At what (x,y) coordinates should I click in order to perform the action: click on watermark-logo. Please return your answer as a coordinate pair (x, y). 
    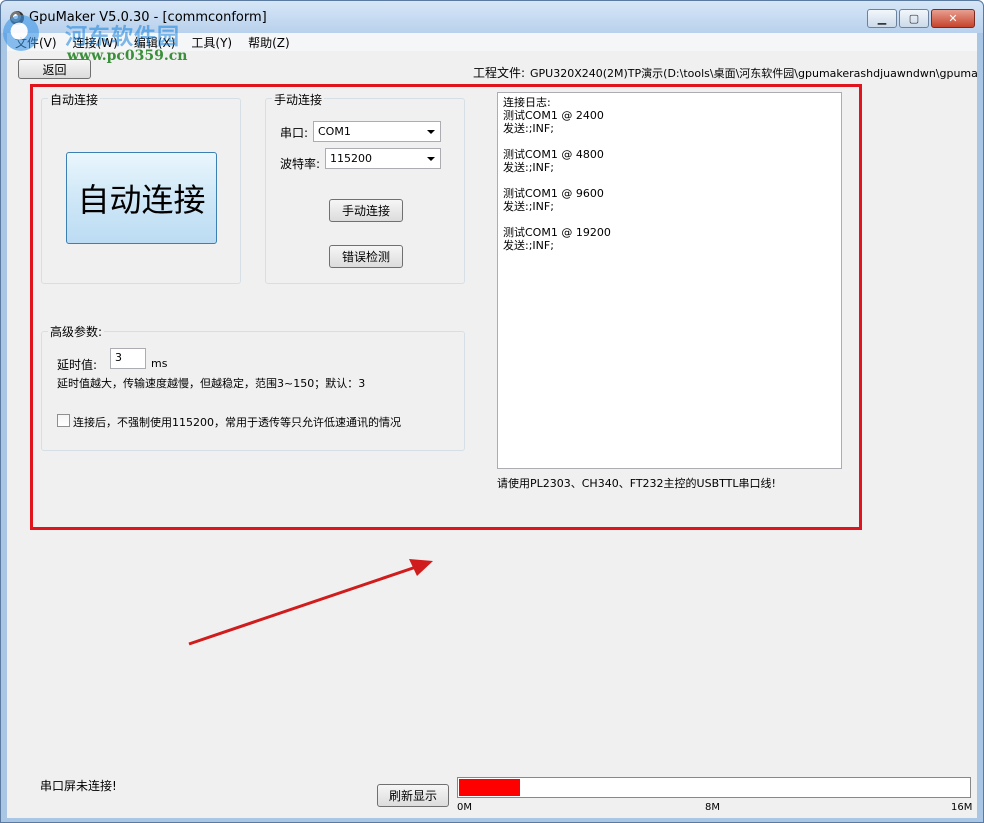
    Looking at the image, I should click on (21, 33).